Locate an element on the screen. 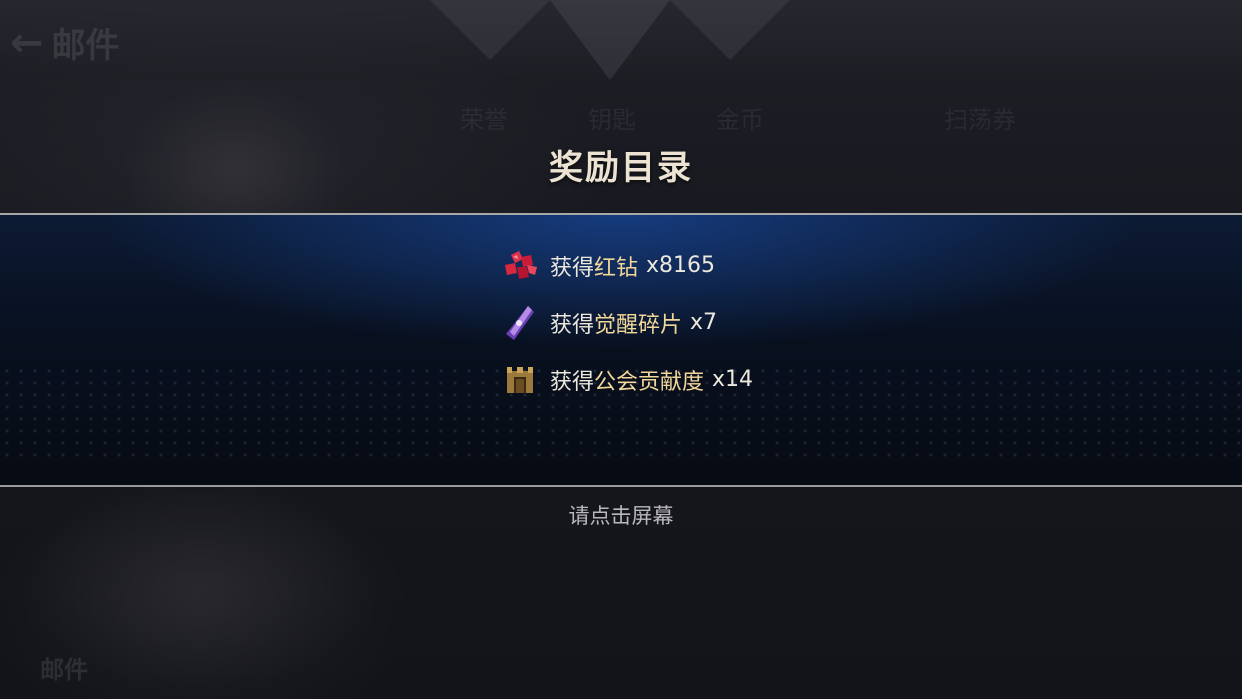 The image size is (1242, 699). red-diamond-icon is located at coordinates (520, 266).